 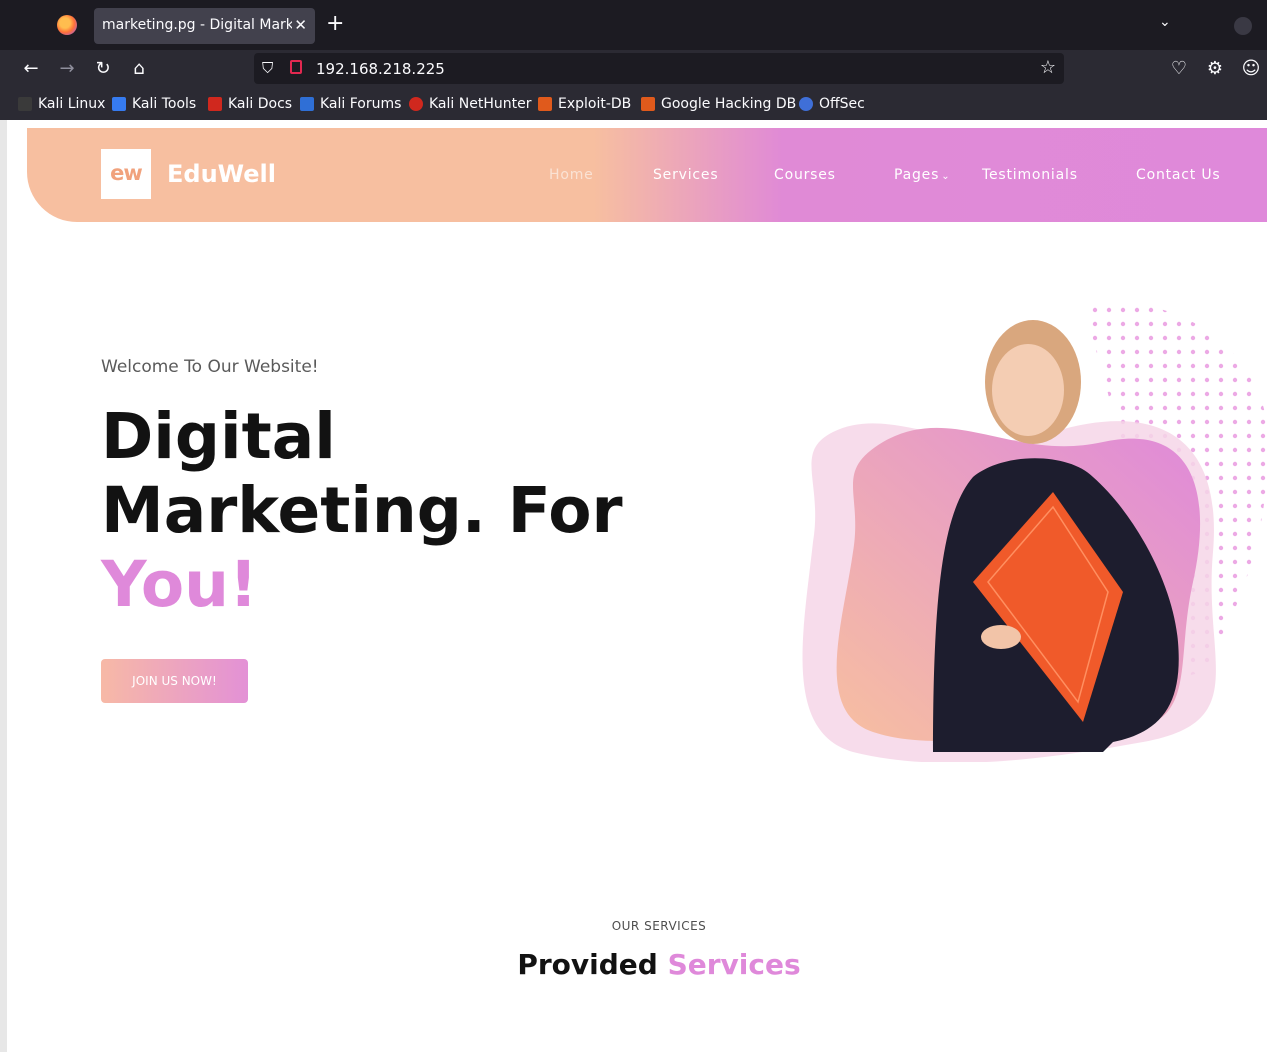 I want to click on url-text: 192.168.218.225, so click(x=380, y=69).